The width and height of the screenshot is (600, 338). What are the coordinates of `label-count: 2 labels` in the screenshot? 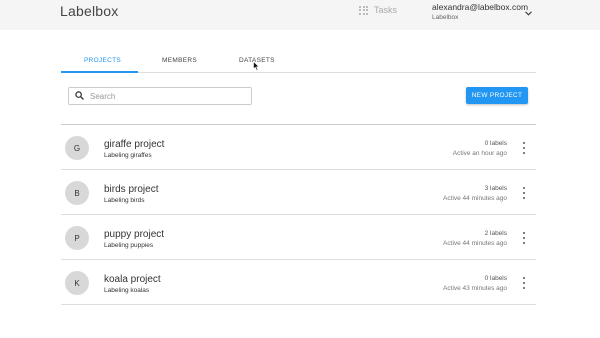 It's located at (495, 233).